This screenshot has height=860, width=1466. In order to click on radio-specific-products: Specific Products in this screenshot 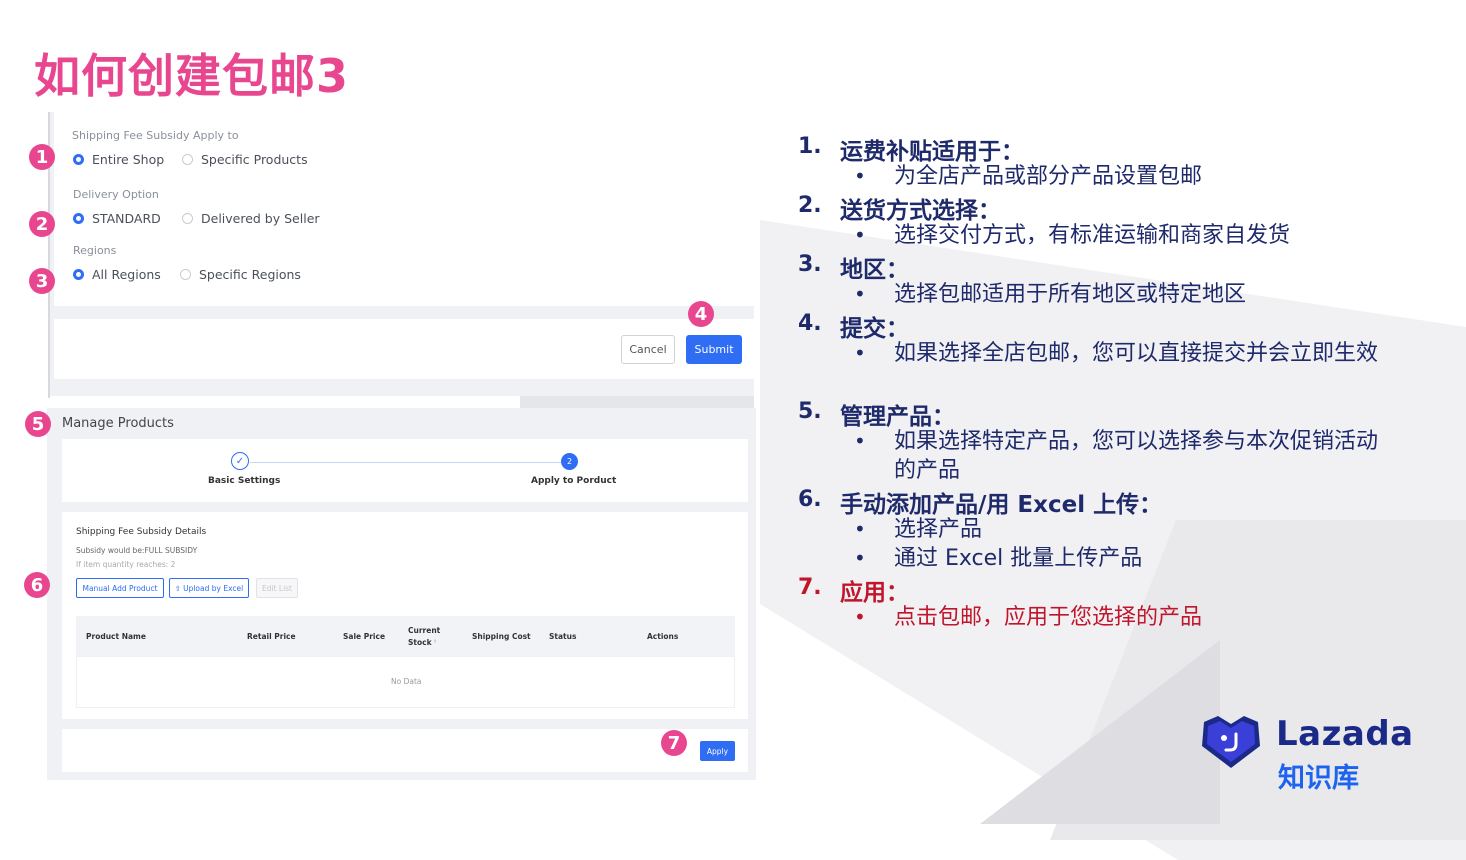, I will do `click(245, 159)`.